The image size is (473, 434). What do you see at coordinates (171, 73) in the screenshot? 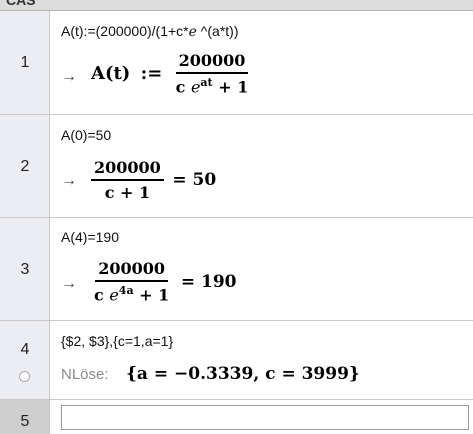
I see `output-result: A(t) := 200000 c eat + 1` at bounding box center [171, 73].